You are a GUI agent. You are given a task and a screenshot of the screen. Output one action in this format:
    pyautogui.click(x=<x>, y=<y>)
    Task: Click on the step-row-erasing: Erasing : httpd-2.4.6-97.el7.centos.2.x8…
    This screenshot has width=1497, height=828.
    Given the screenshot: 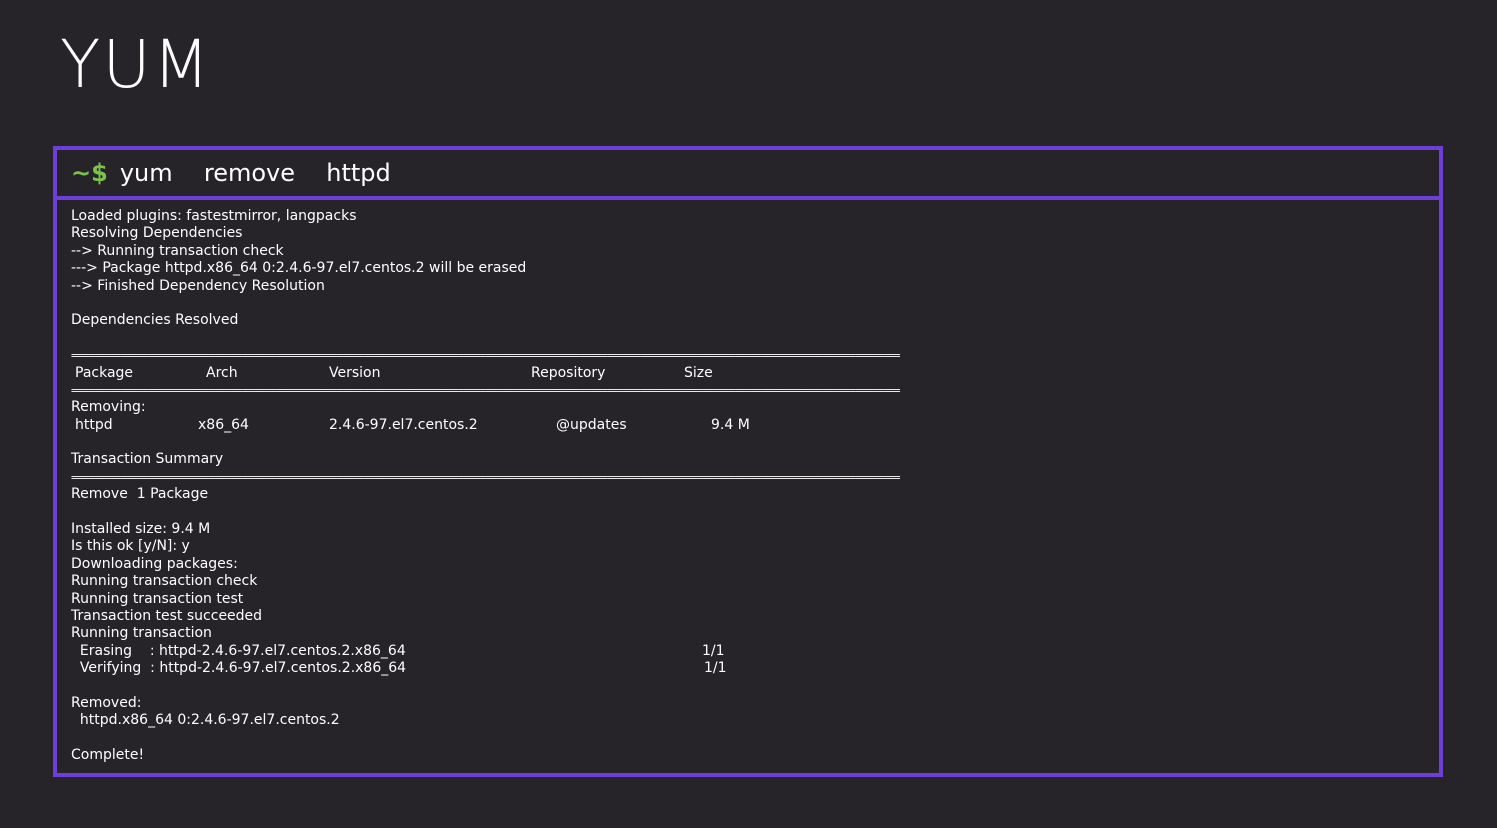 What is the action you would take?
    pyautogui.click(x=748, y=651)
    